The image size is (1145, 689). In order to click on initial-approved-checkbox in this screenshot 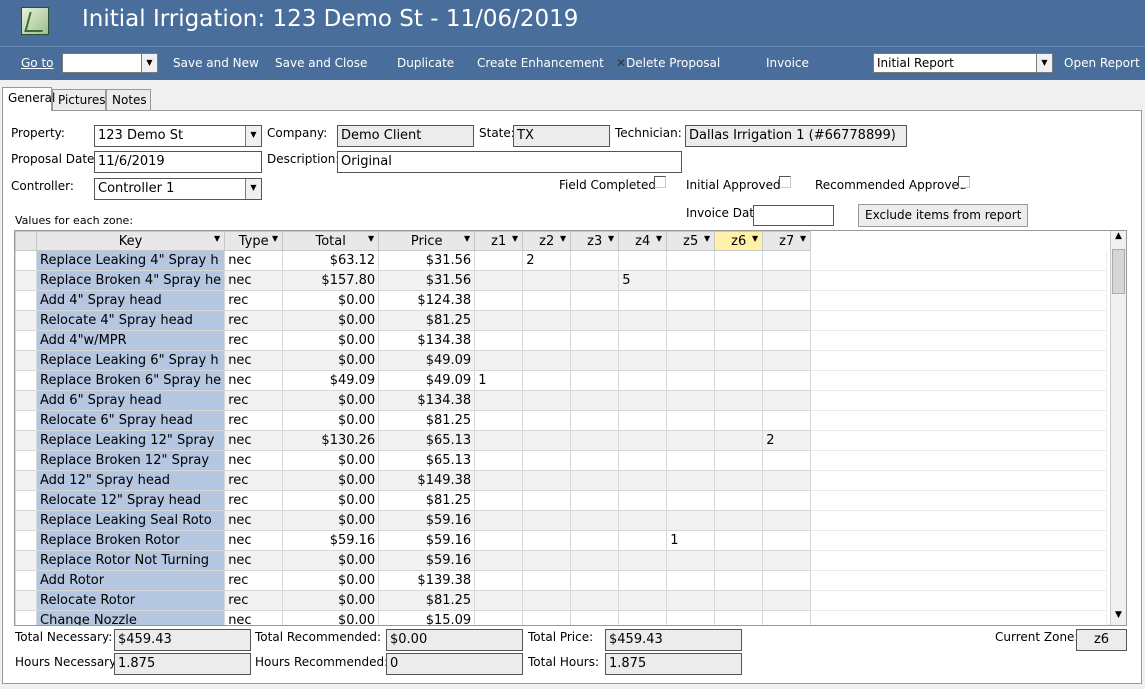, I will do `click(785, 182)`.